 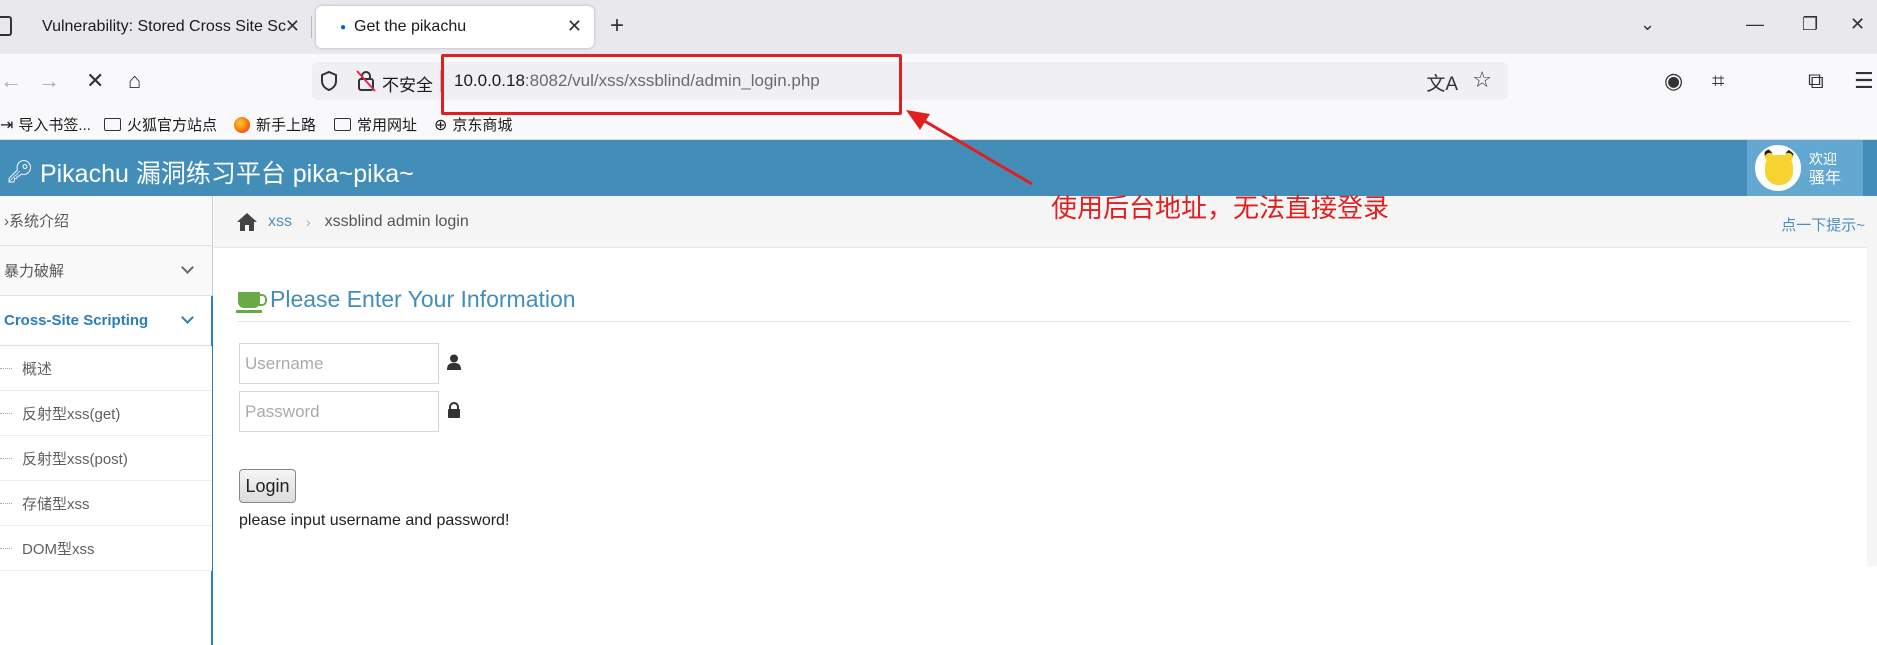 What do you see at coordinates (242, 124) in the screenshot?
I see `firefox-icon` at bounding box center [242, 124].